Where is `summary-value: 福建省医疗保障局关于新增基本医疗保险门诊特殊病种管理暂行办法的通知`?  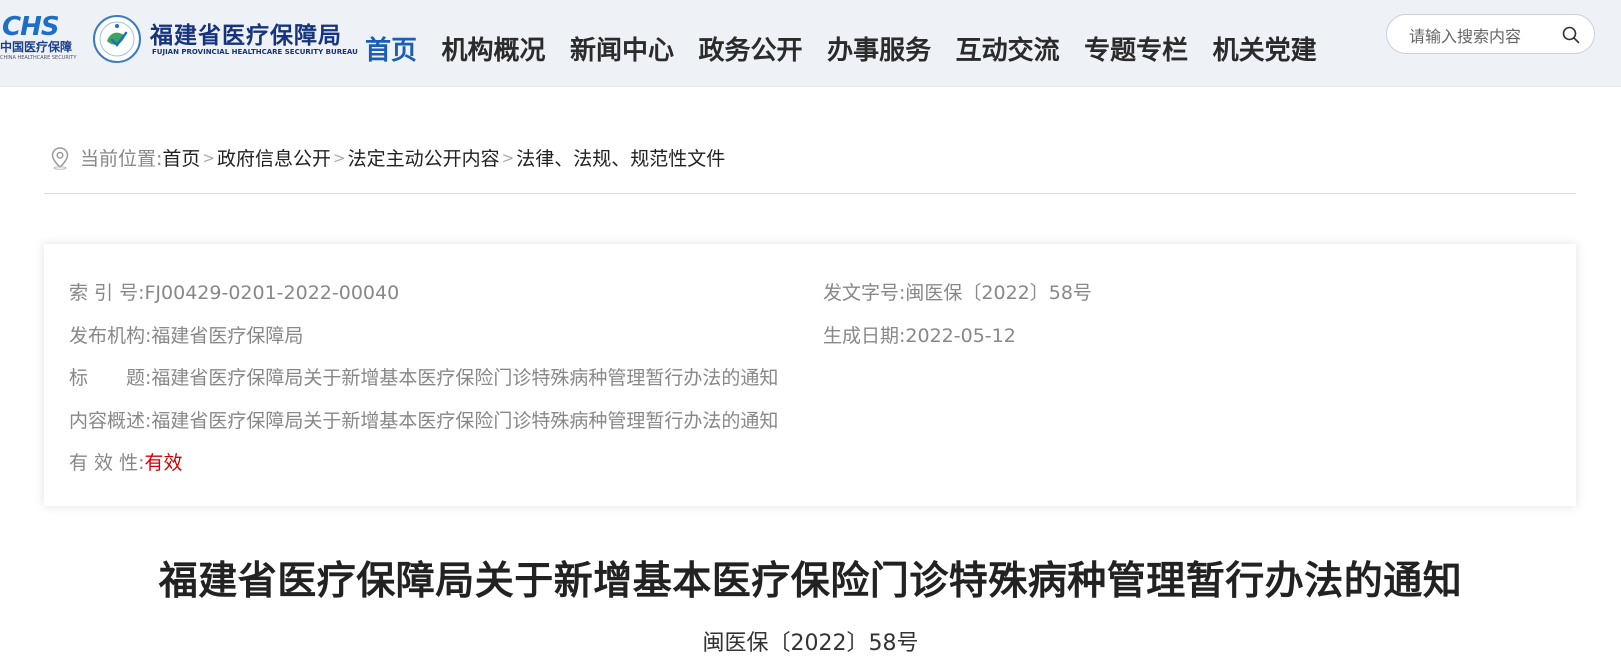
summary-value: 福建省医疗保障局关于新增基本医疗保险门诊特殊病种管理暂行办法的通知 is located at coordinates (465, 421).